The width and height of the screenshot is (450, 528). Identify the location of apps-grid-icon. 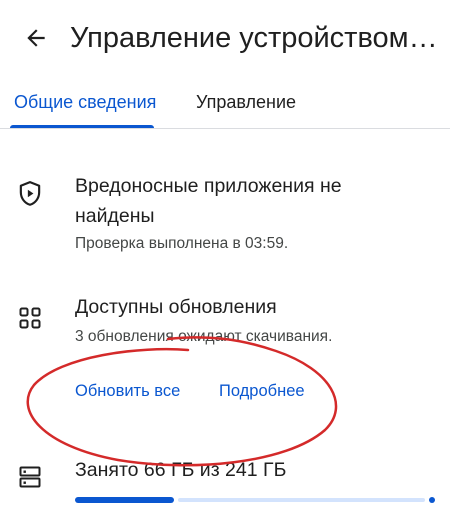
(30, 318).